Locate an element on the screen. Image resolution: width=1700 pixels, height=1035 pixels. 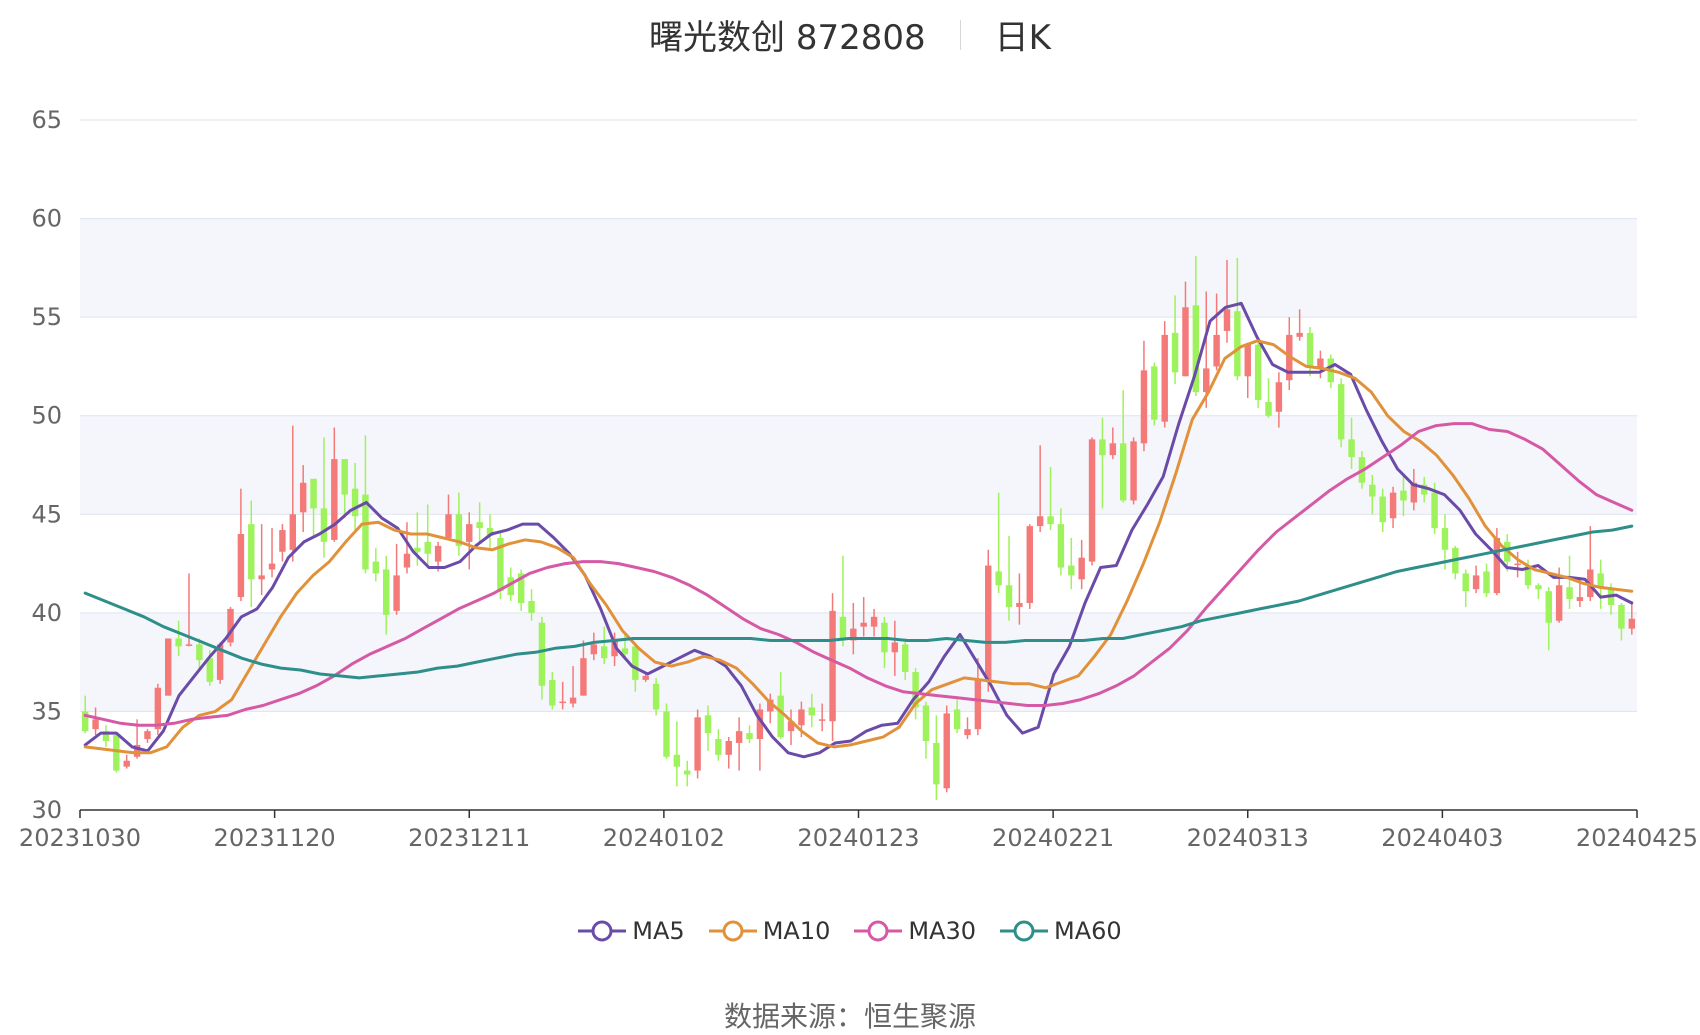
y-tick-label: 30 is located at coordinates (46, 810).